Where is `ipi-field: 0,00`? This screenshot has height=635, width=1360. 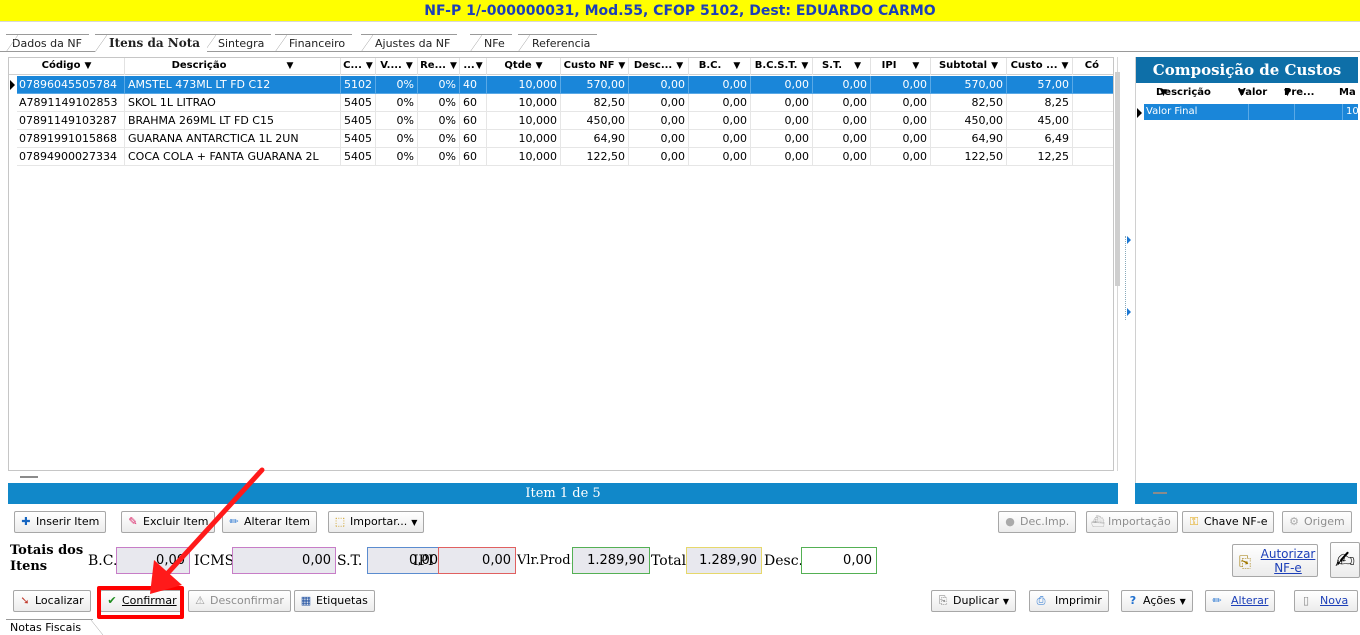 ipi-field: 0,00 is located at coordinates (477, 560).